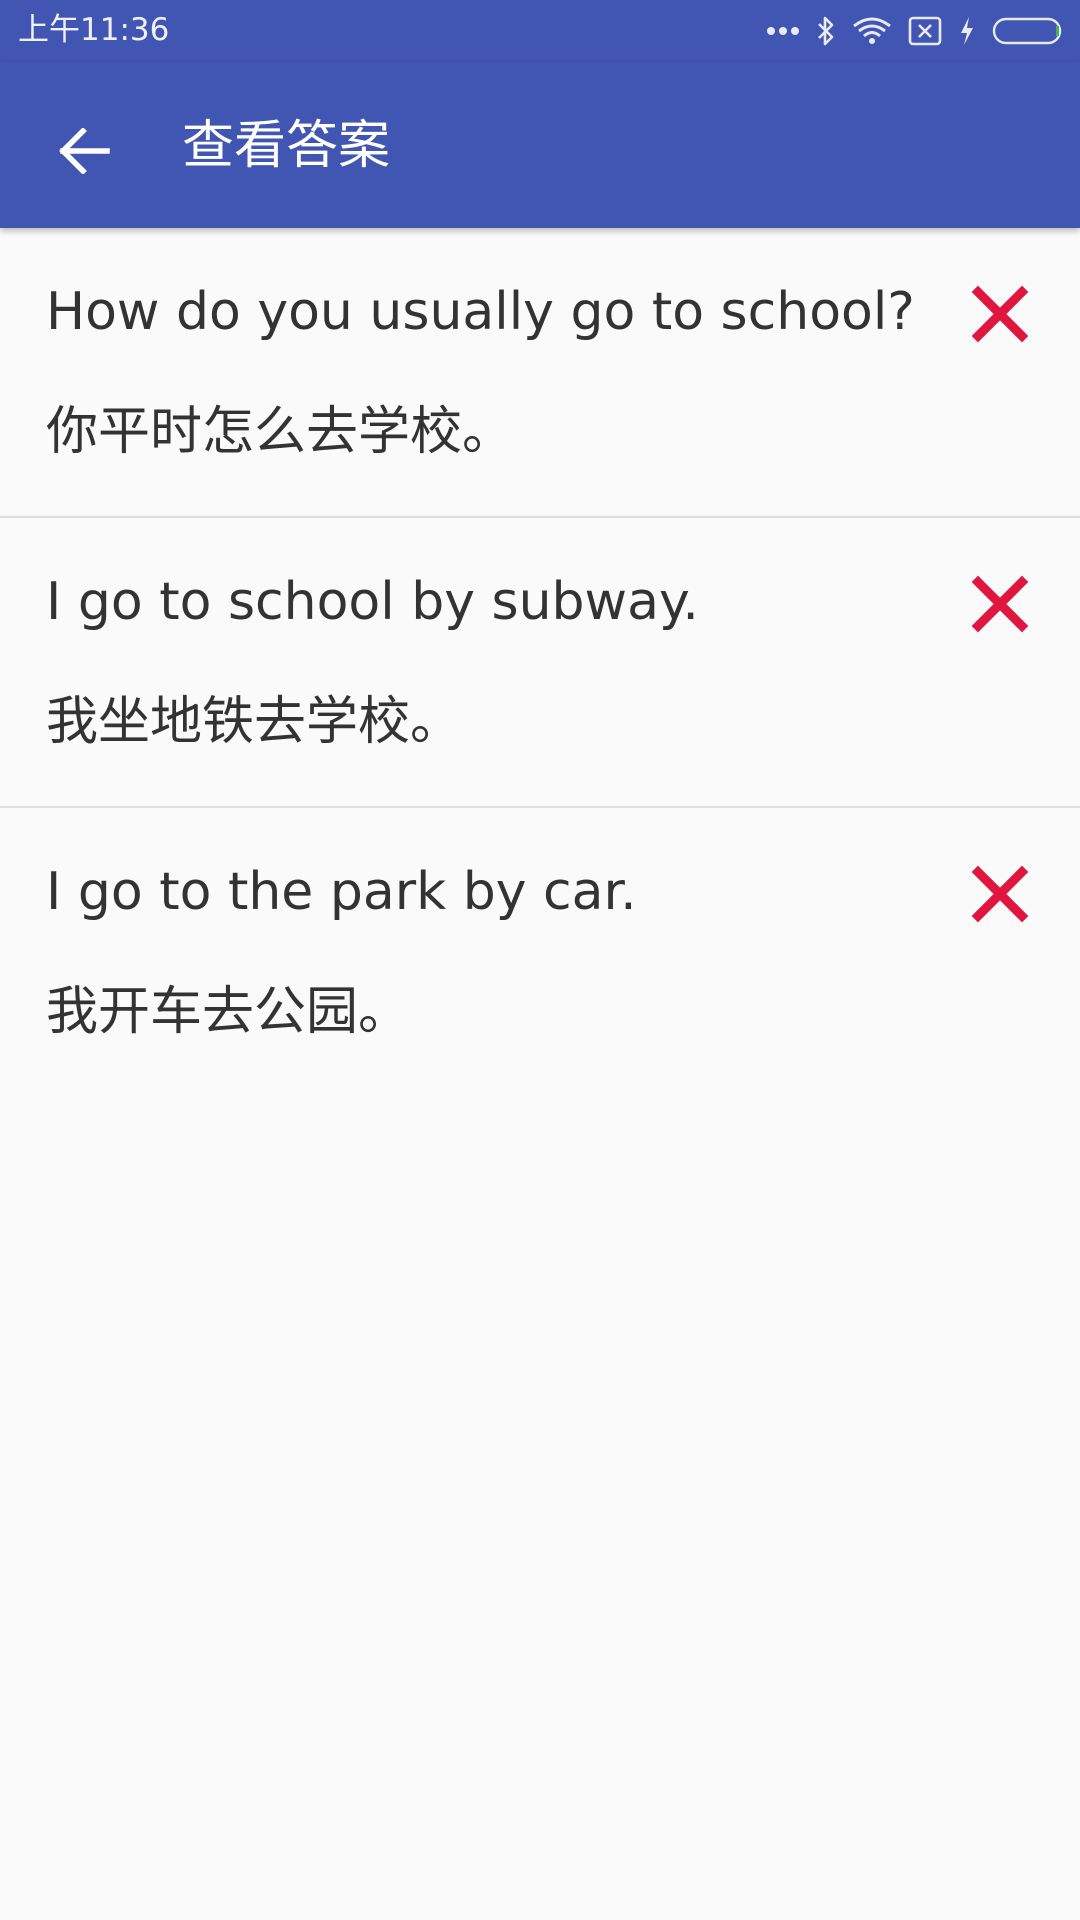  Describe the element at coordinates (94, 30) in the screenshot. I see `status-time: 上午11:36` at that location.